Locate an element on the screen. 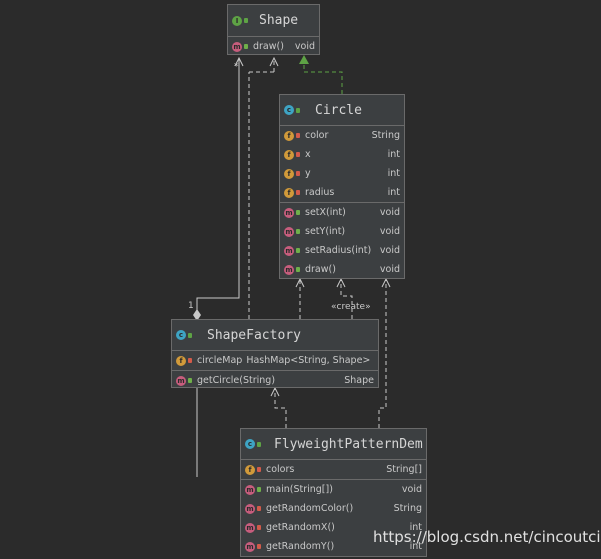 This screenshot has height=559, width=601. class-header: I Shape is located at coordinates (273, 21).